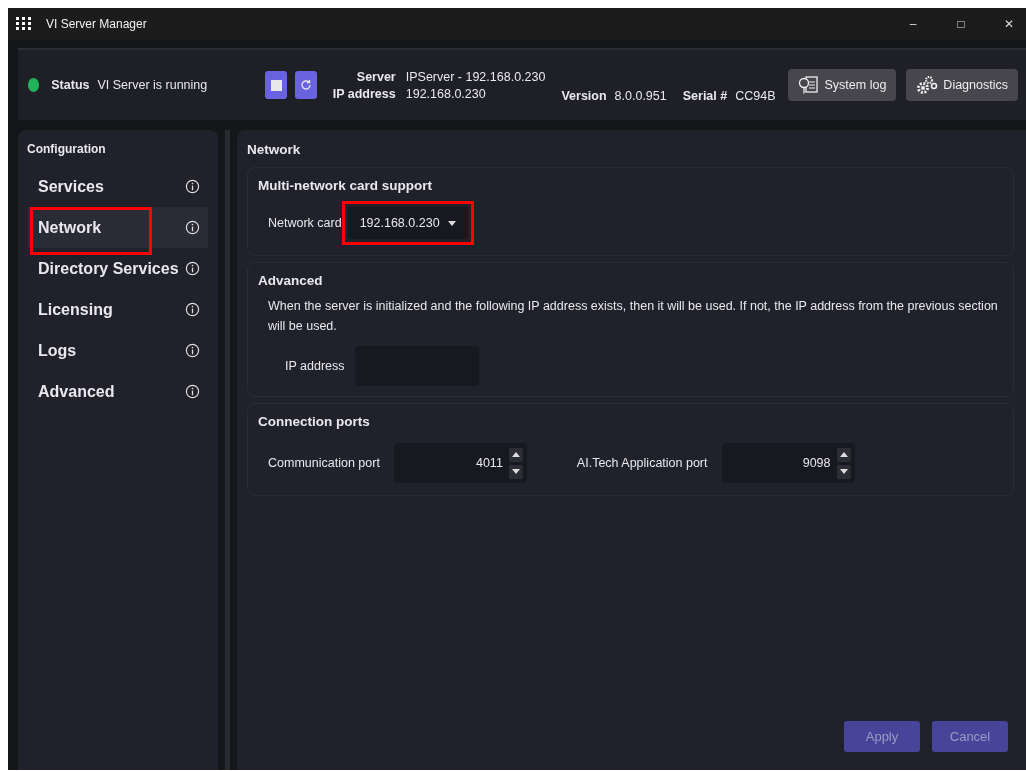  I want to click on restart-button, so click(306, 85).